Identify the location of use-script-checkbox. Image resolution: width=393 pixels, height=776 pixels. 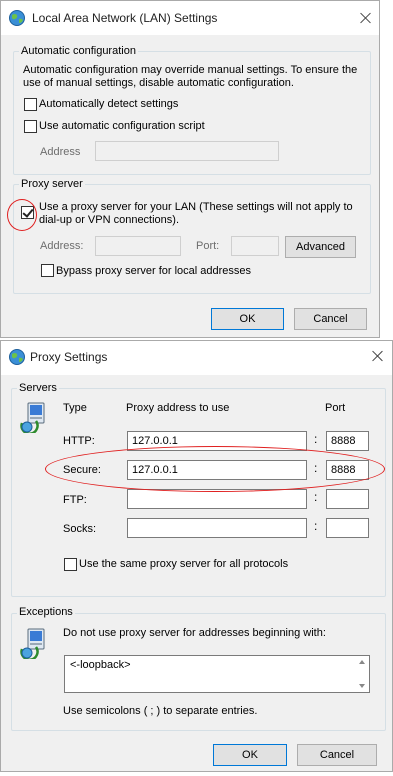
(30, 126).